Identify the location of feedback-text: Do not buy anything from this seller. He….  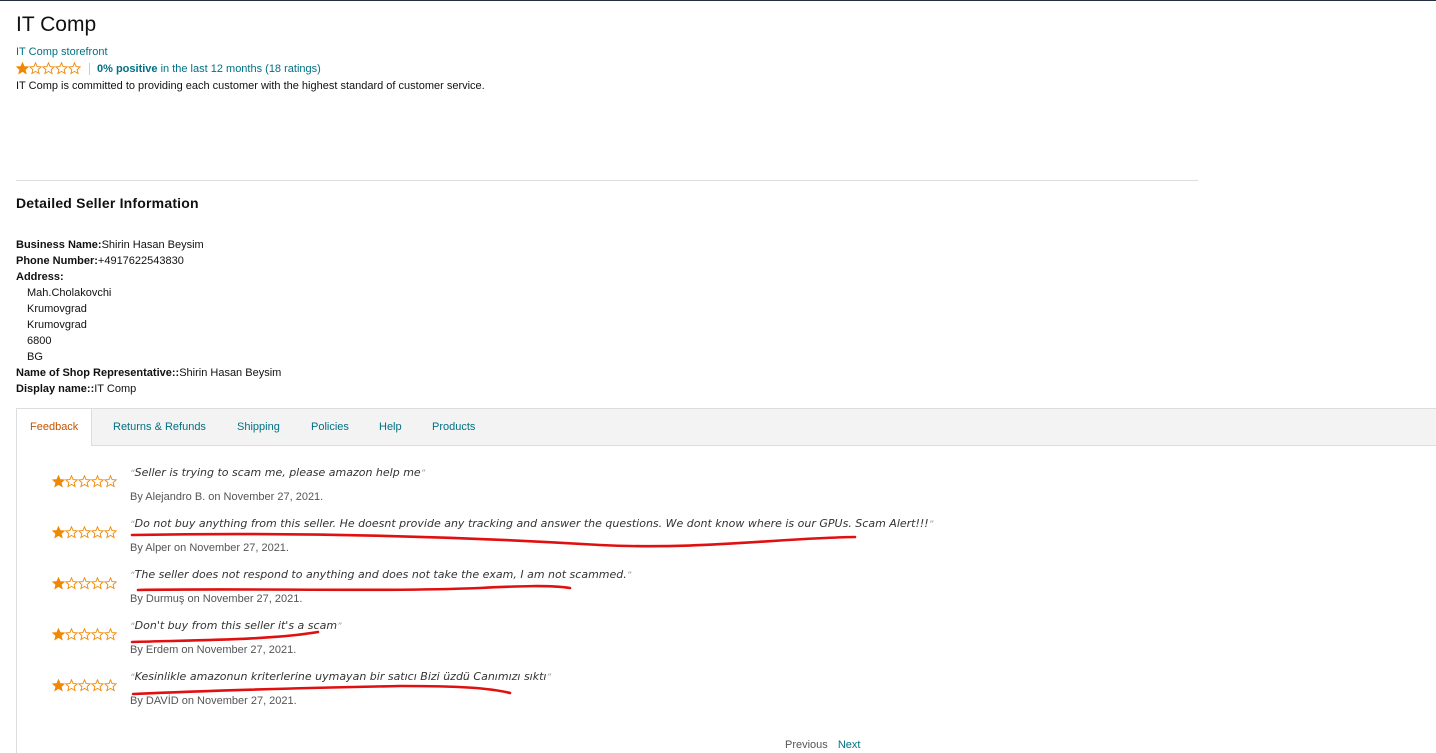
(531, 523).